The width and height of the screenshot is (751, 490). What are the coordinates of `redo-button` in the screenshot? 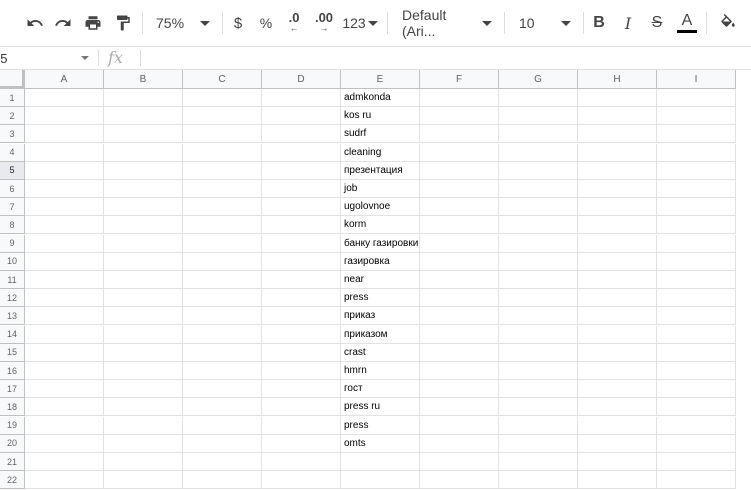 It's located at (63, 23).